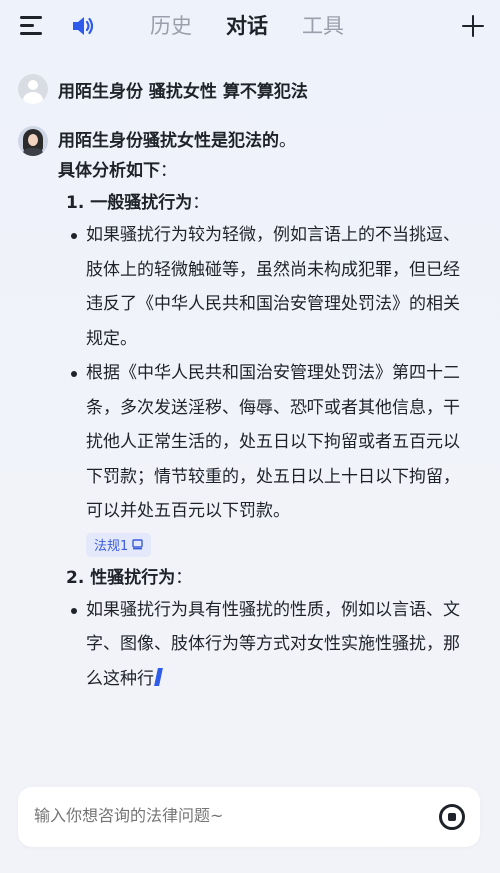 The image size is (500, 873). I want to click on tab-chat: 对话, so click(247, 26).